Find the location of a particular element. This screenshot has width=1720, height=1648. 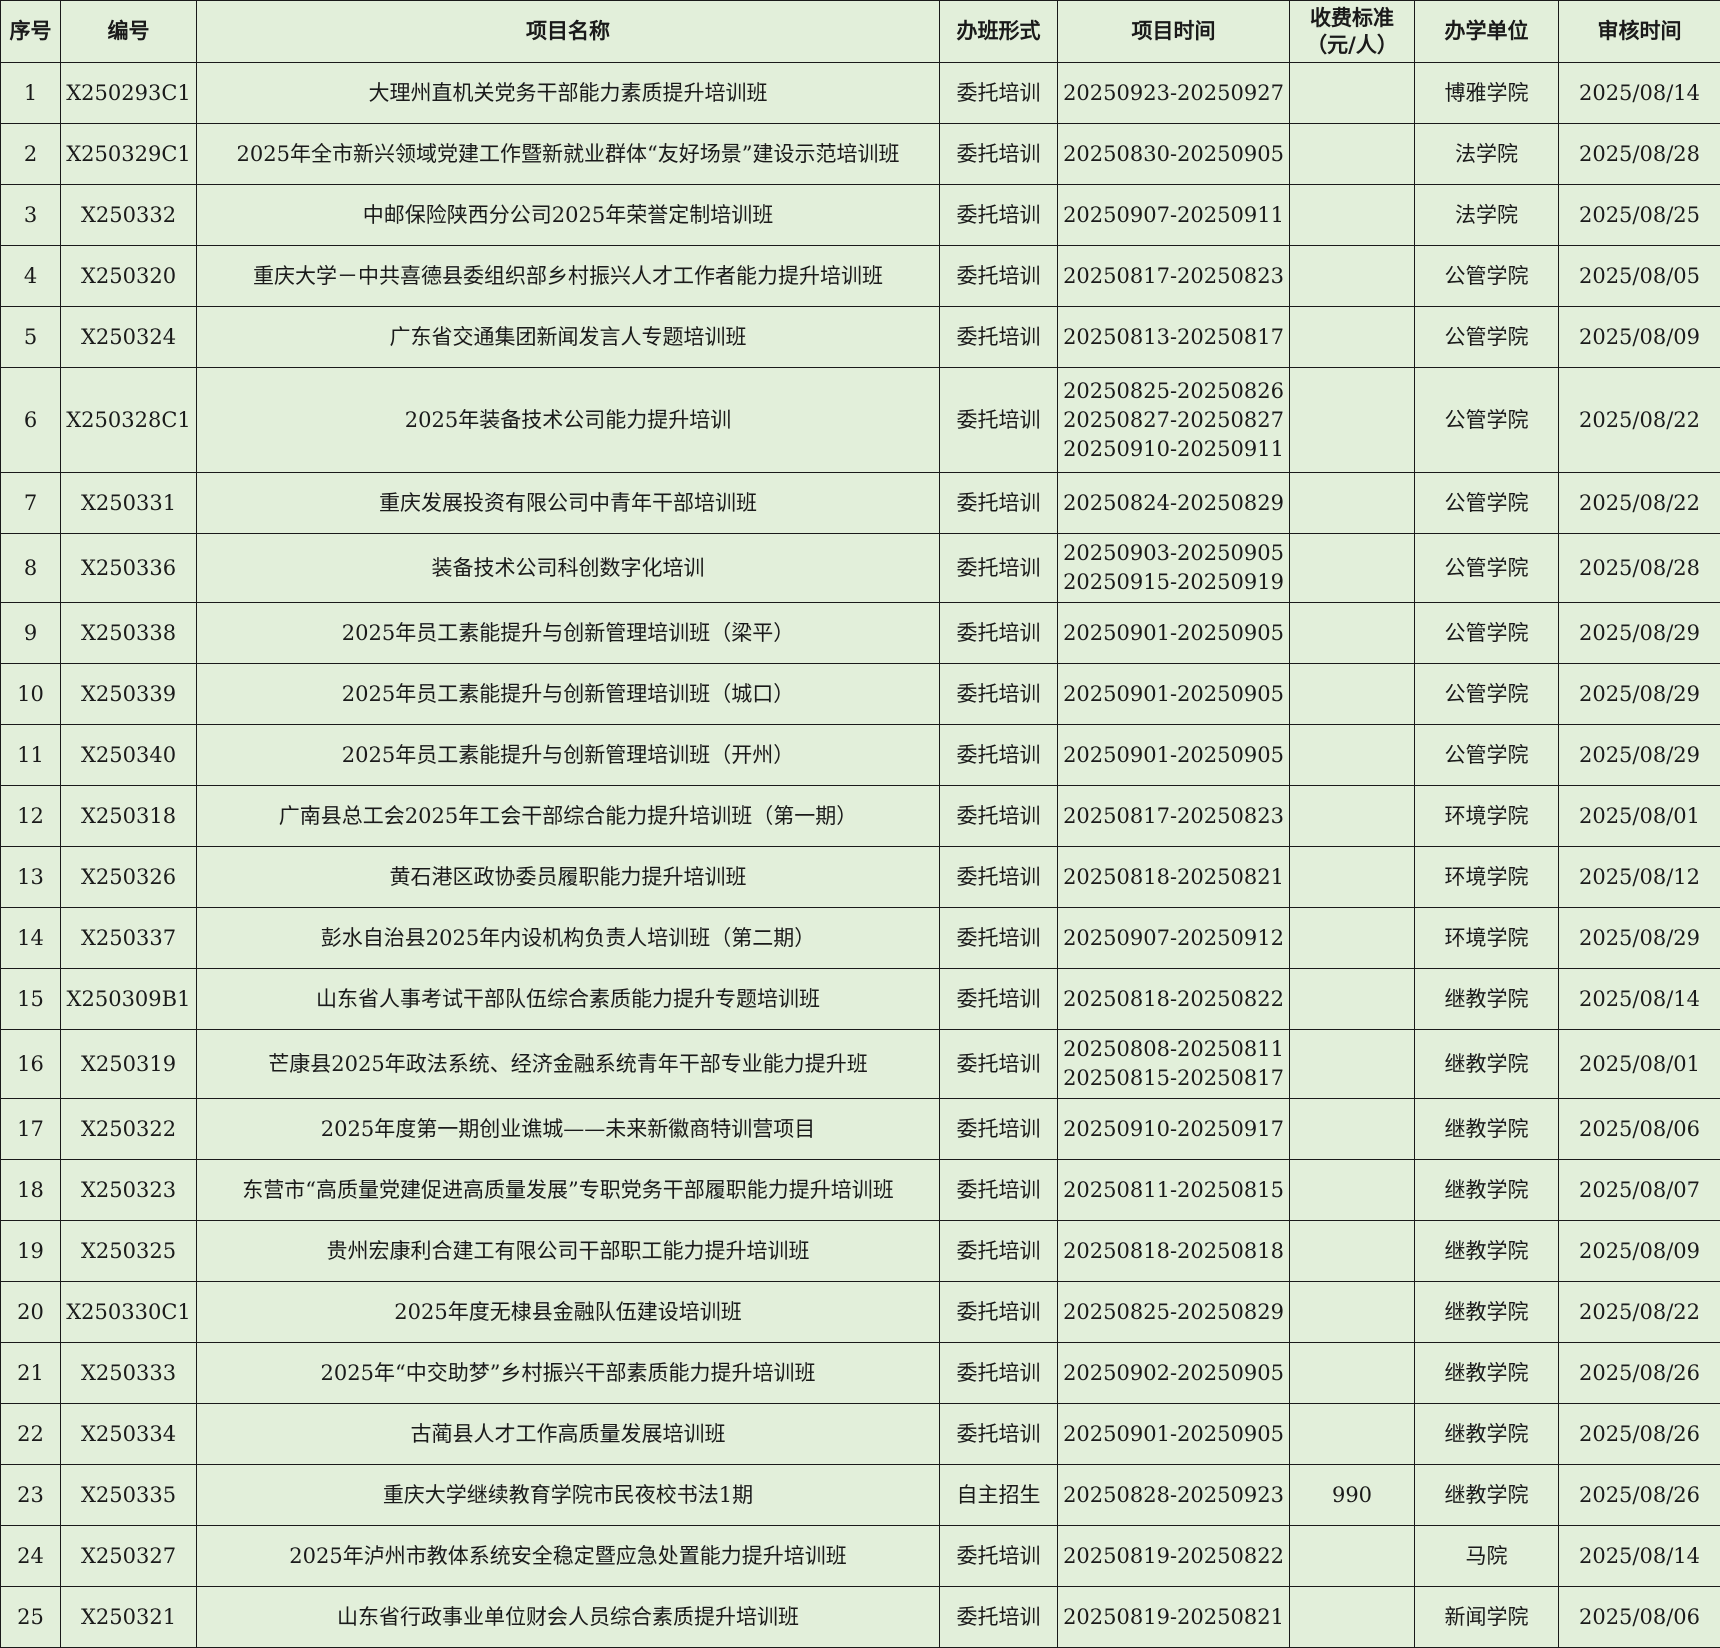

cell-code: X250321 is located at coordinates (129, 1617).